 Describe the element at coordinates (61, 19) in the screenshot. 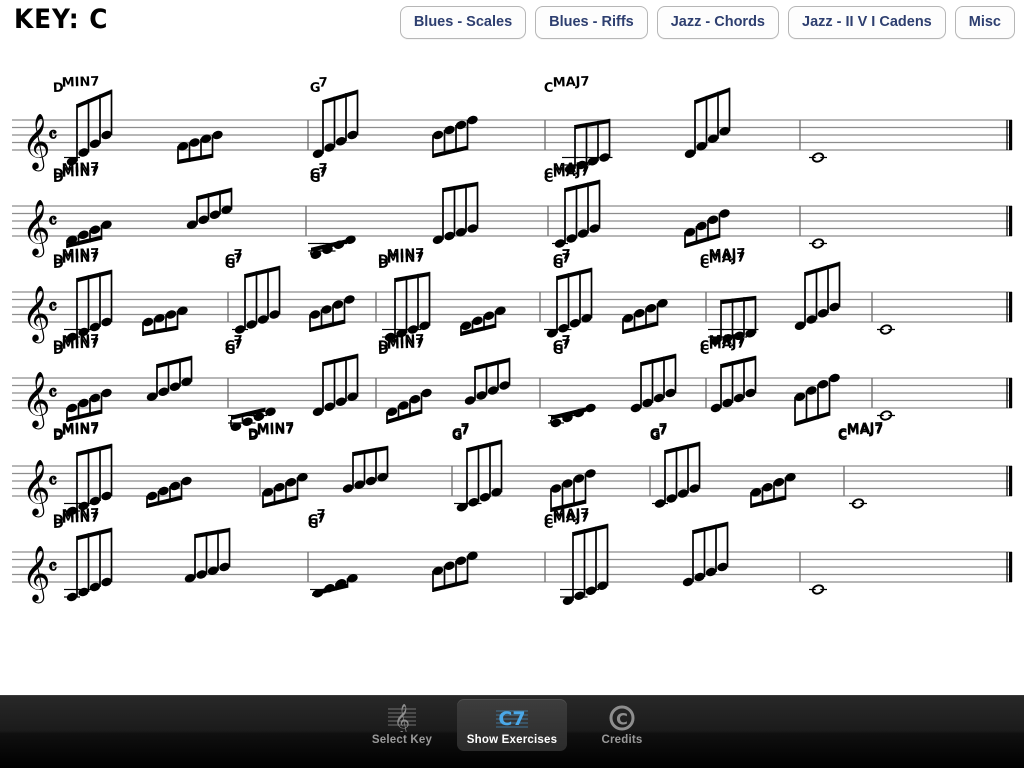

I see `page-title: KEY: C` at that location.